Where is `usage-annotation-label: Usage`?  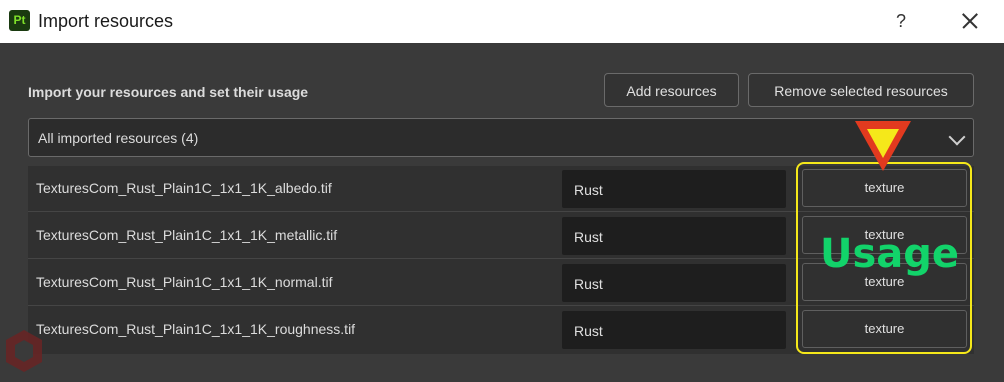
usage-annotation-label: Usage is located at coordinates (890, 254).